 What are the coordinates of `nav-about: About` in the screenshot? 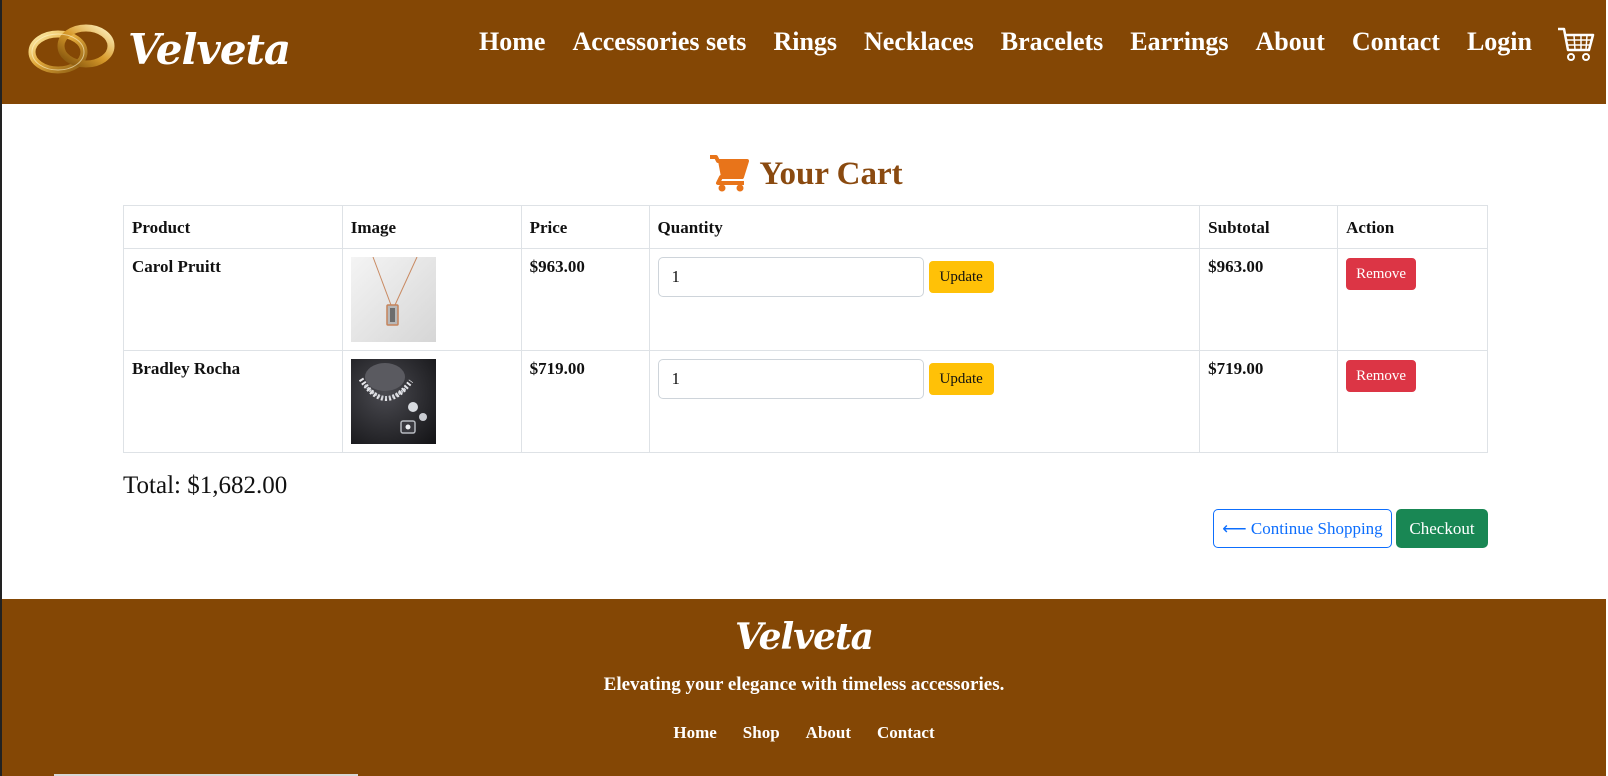 It's located at (1290, 42).